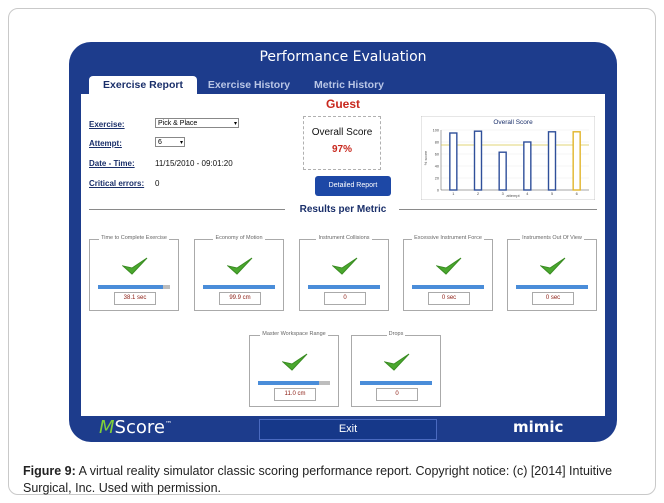 The image size is (664, 503). What do you see at coordinates (143, 85) in the screenshot?
I see `tab-exercise-report: Exercise Report` at bounding box center [143, 85].